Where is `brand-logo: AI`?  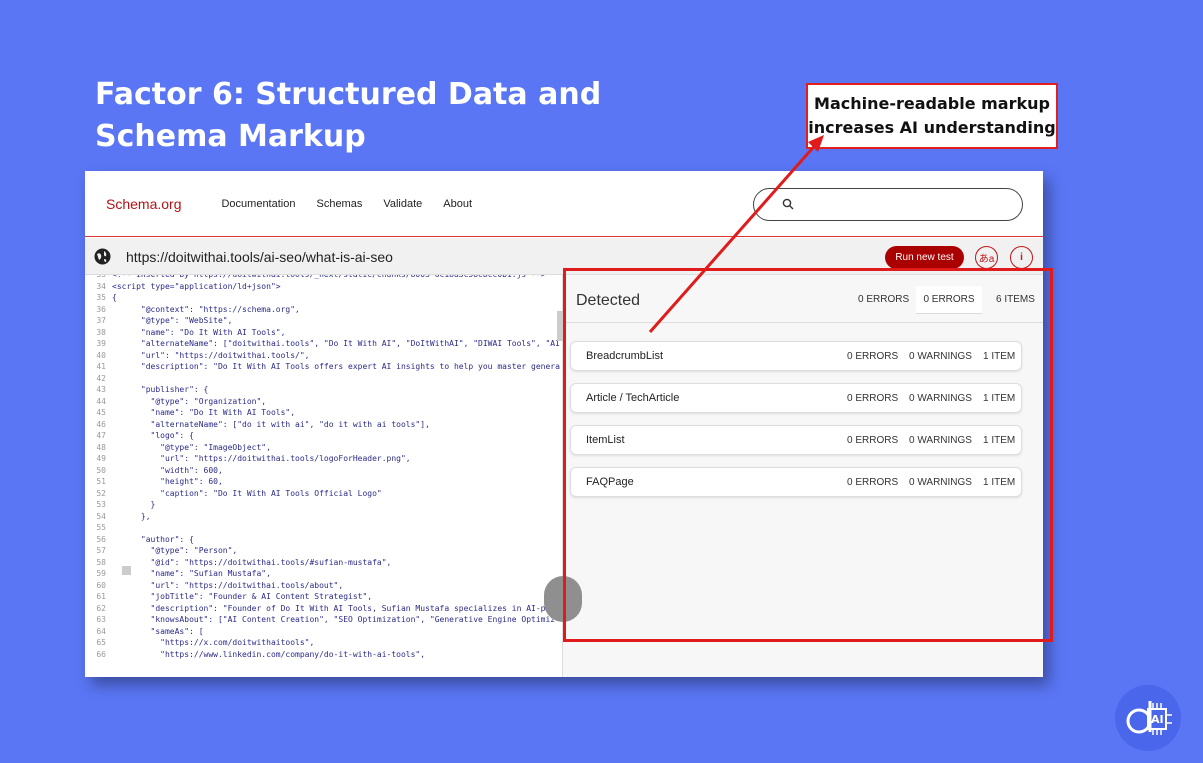 brand-logo: AI is located at coordinates (1148, 718).